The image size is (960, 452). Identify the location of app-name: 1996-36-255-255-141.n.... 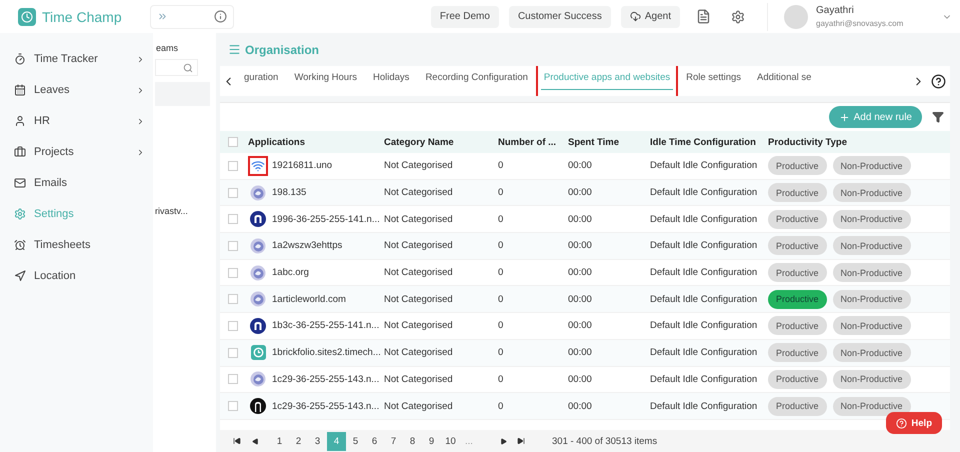
(326, 219).